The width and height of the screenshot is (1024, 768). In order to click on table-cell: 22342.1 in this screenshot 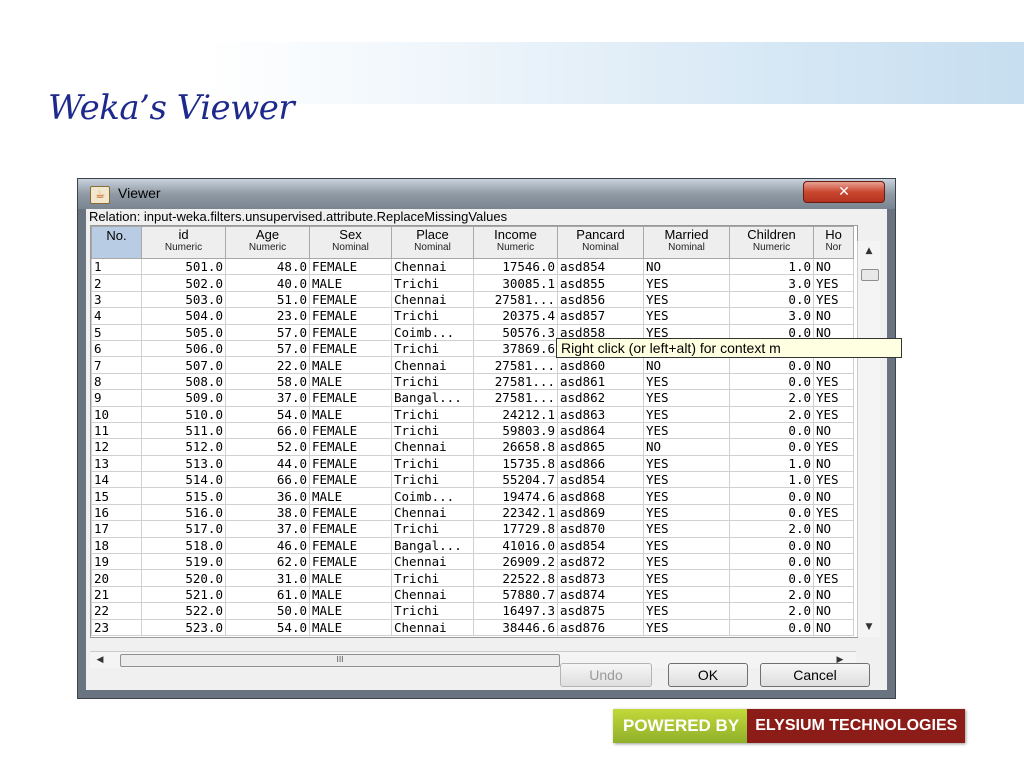, I will do `click(515, 512)`.